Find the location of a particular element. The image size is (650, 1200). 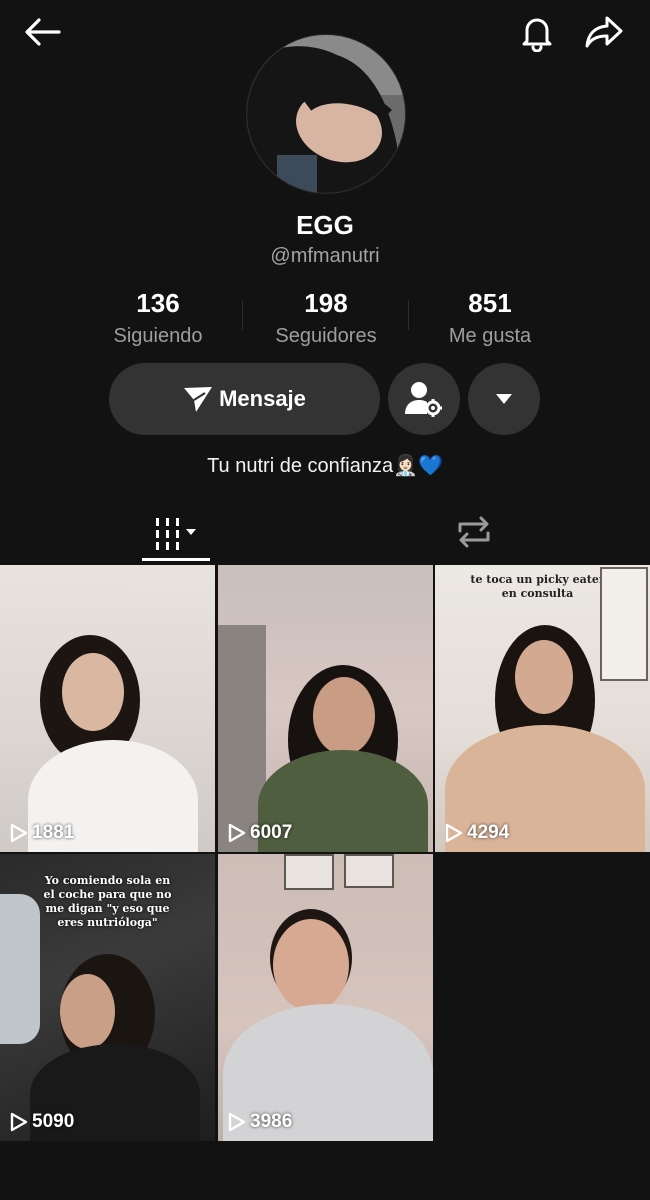

more-options-button is located at coordinates (504, 399).